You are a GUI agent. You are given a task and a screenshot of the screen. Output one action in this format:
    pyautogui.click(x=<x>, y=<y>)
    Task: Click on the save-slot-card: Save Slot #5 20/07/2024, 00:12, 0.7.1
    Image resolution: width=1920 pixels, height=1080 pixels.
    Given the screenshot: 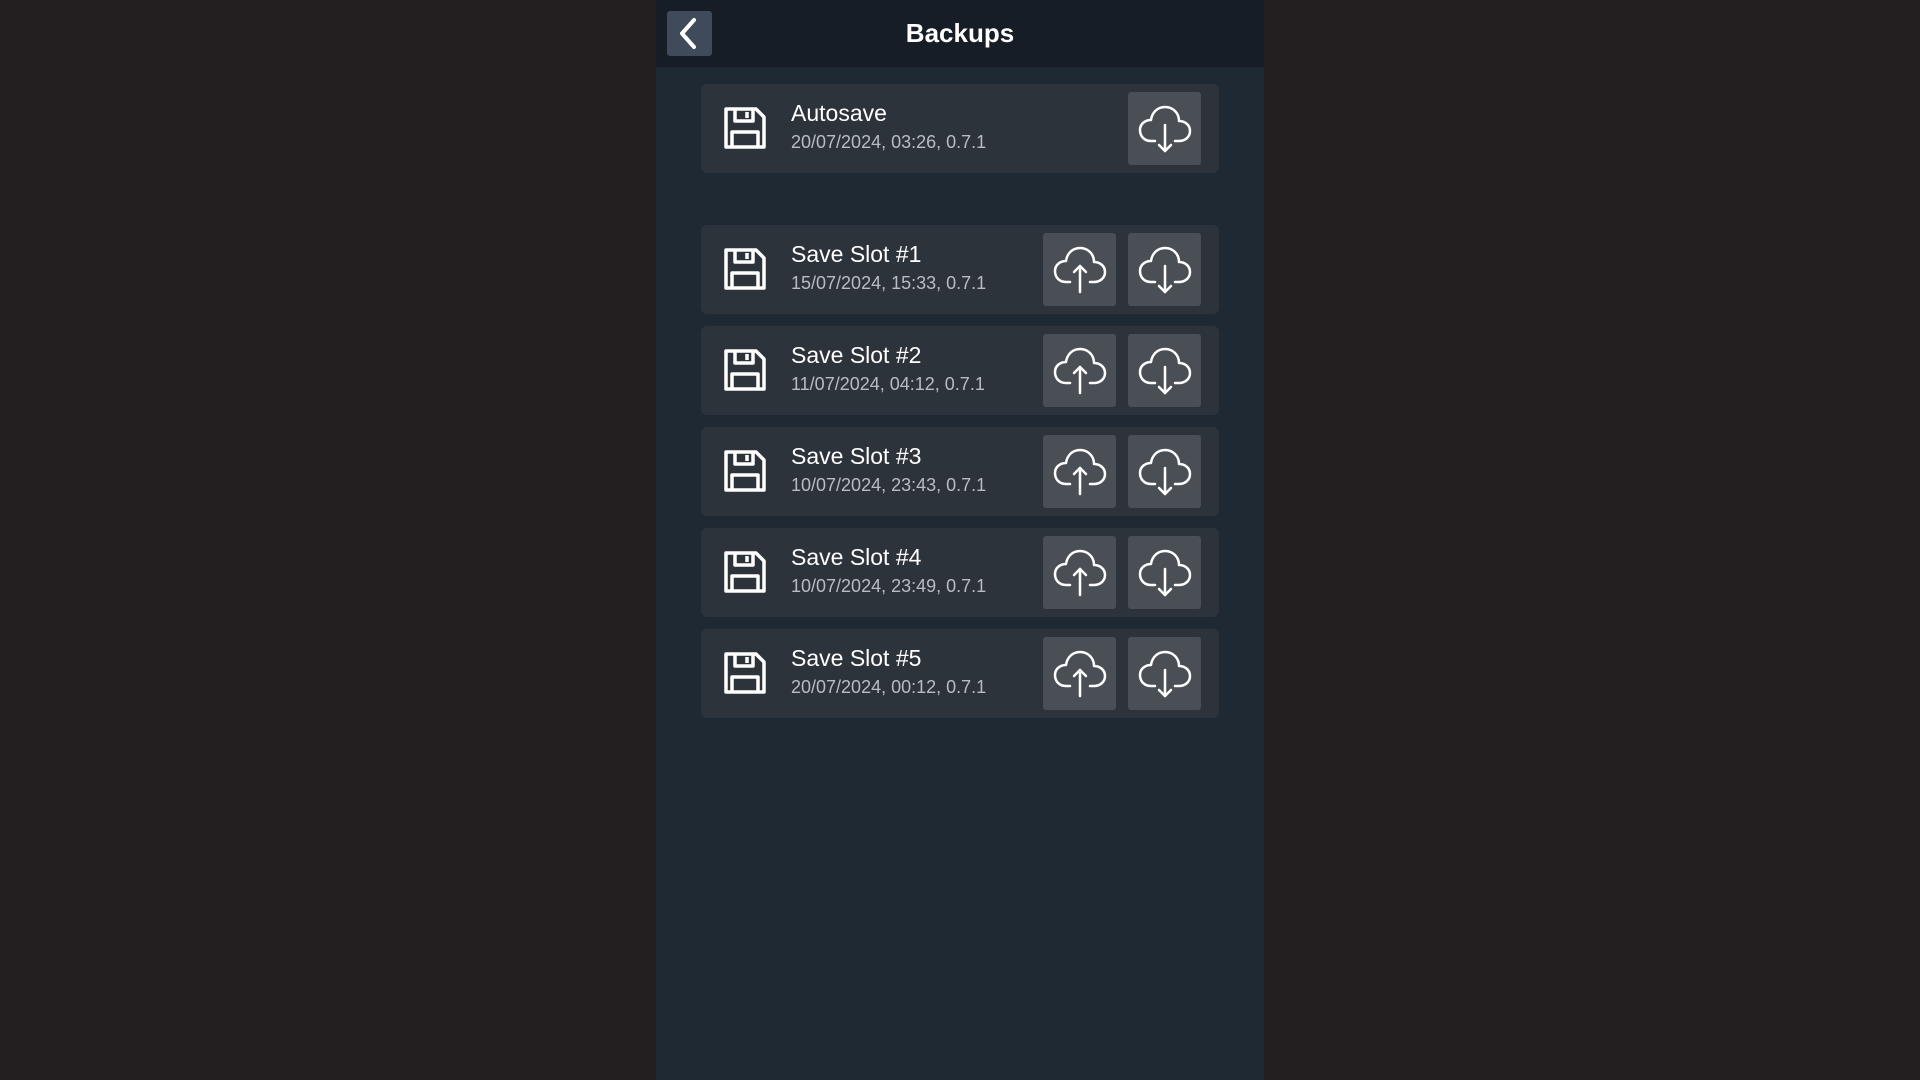 What is the action you would take?
    pyautogui.click(x=960, y=673)
    